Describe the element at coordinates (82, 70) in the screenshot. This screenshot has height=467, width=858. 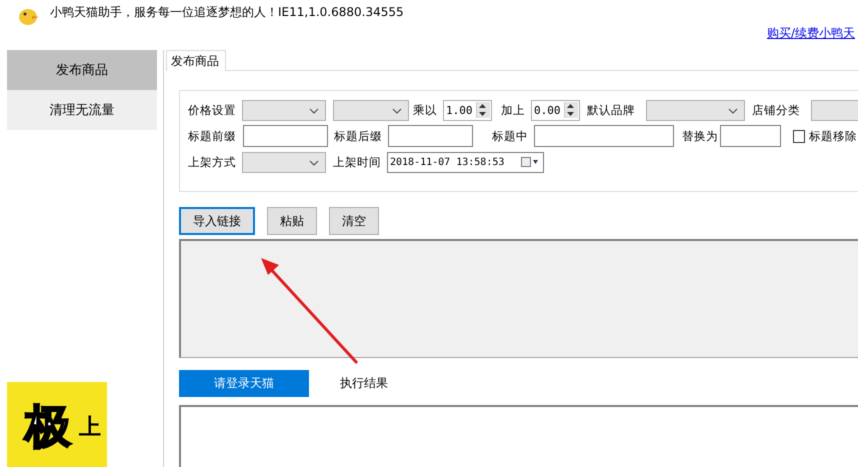
I see `sidebar-item: 发布商品` at that location.